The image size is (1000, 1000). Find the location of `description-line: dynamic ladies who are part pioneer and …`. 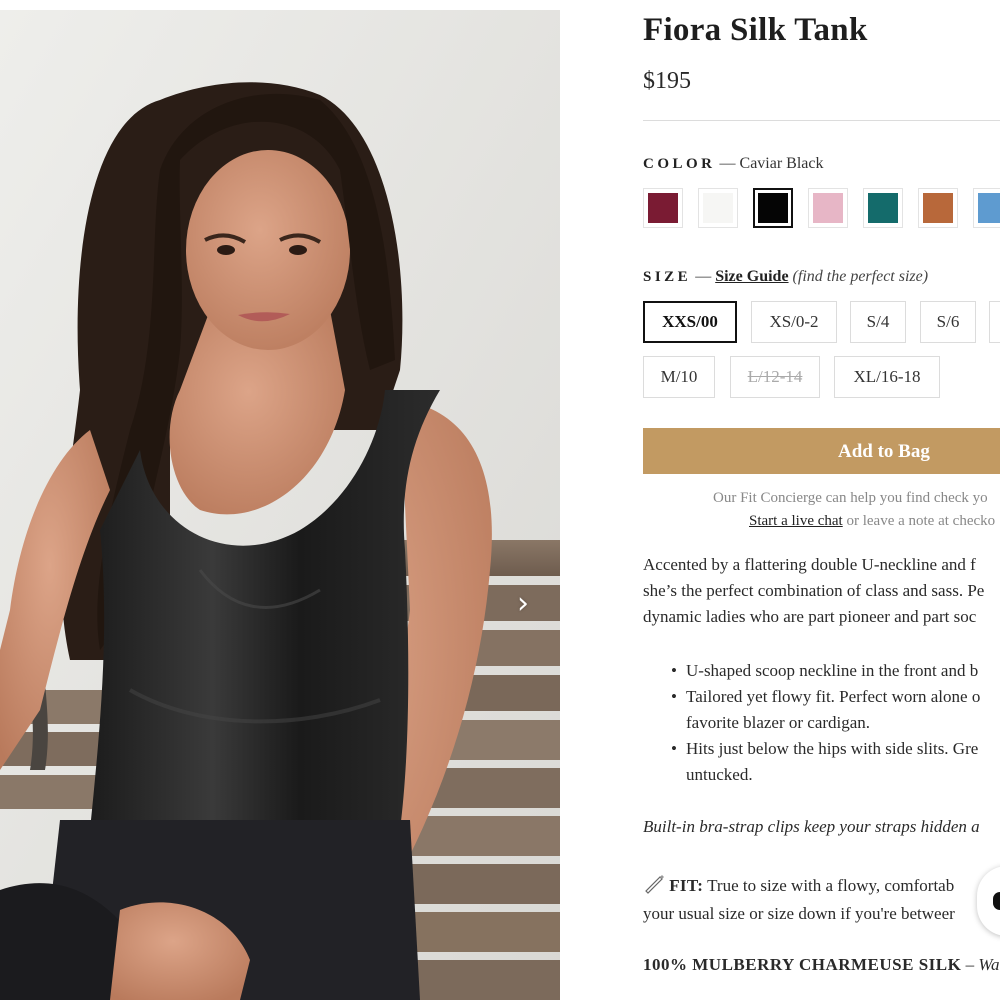

description-line: dynamic ladies who are part pioneer and … is located at coordinates (810, 616).